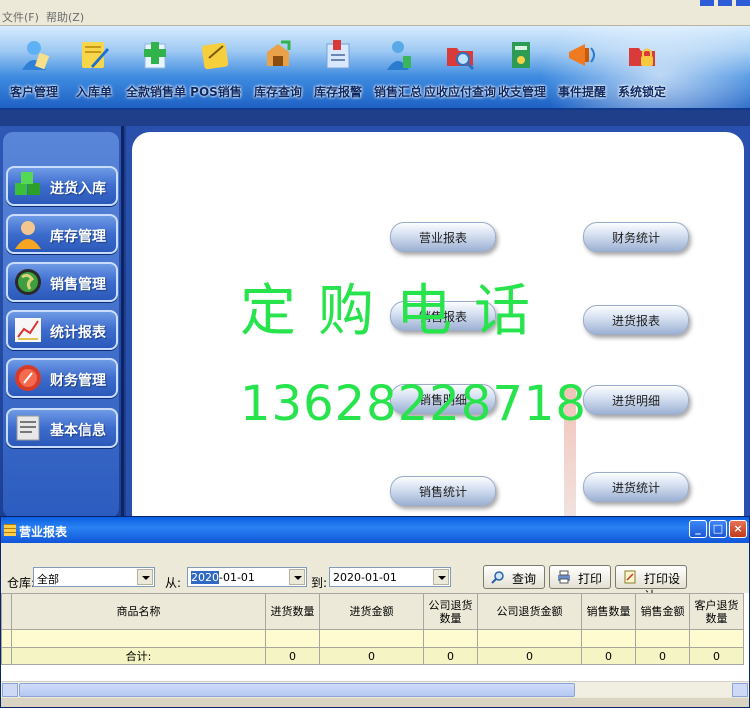 This screenshot has height=708, width=750. What do you see at coordinates (28, 378) in the screenshot?
I see `coin-icon` at bounding box center [28, 378].